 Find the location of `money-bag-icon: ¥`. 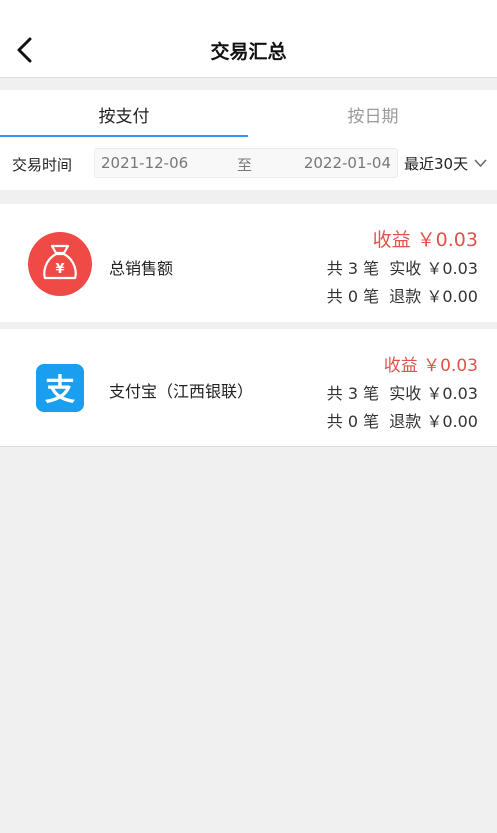

money-bag-icon: ¥ is located at coordinates (60, 264).